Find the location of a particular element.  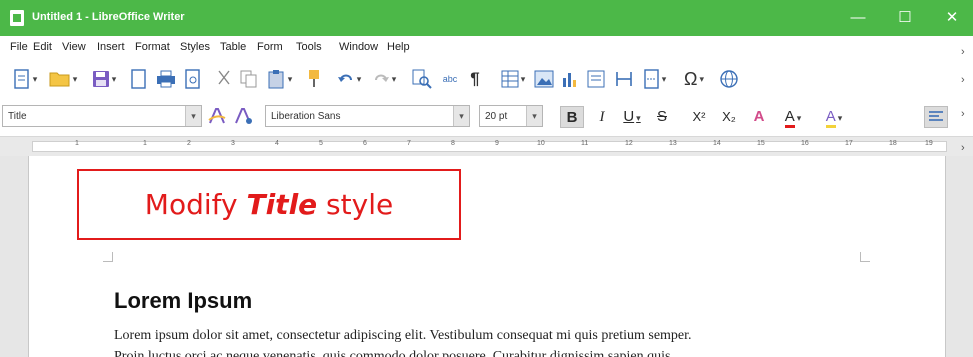

font-name-select: Liberation Sans ▾ is located at coordinates (367, 116).